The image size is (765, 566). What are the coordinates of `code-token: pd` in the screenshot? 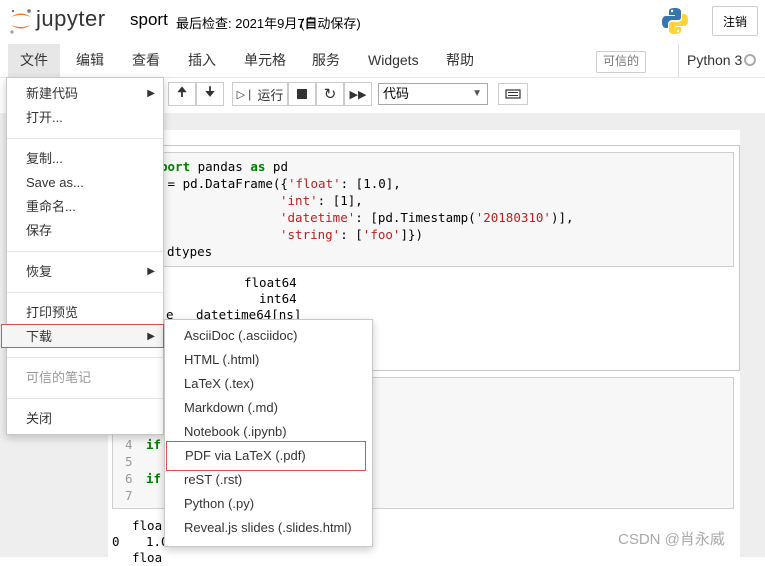 It's located at (276, 166).